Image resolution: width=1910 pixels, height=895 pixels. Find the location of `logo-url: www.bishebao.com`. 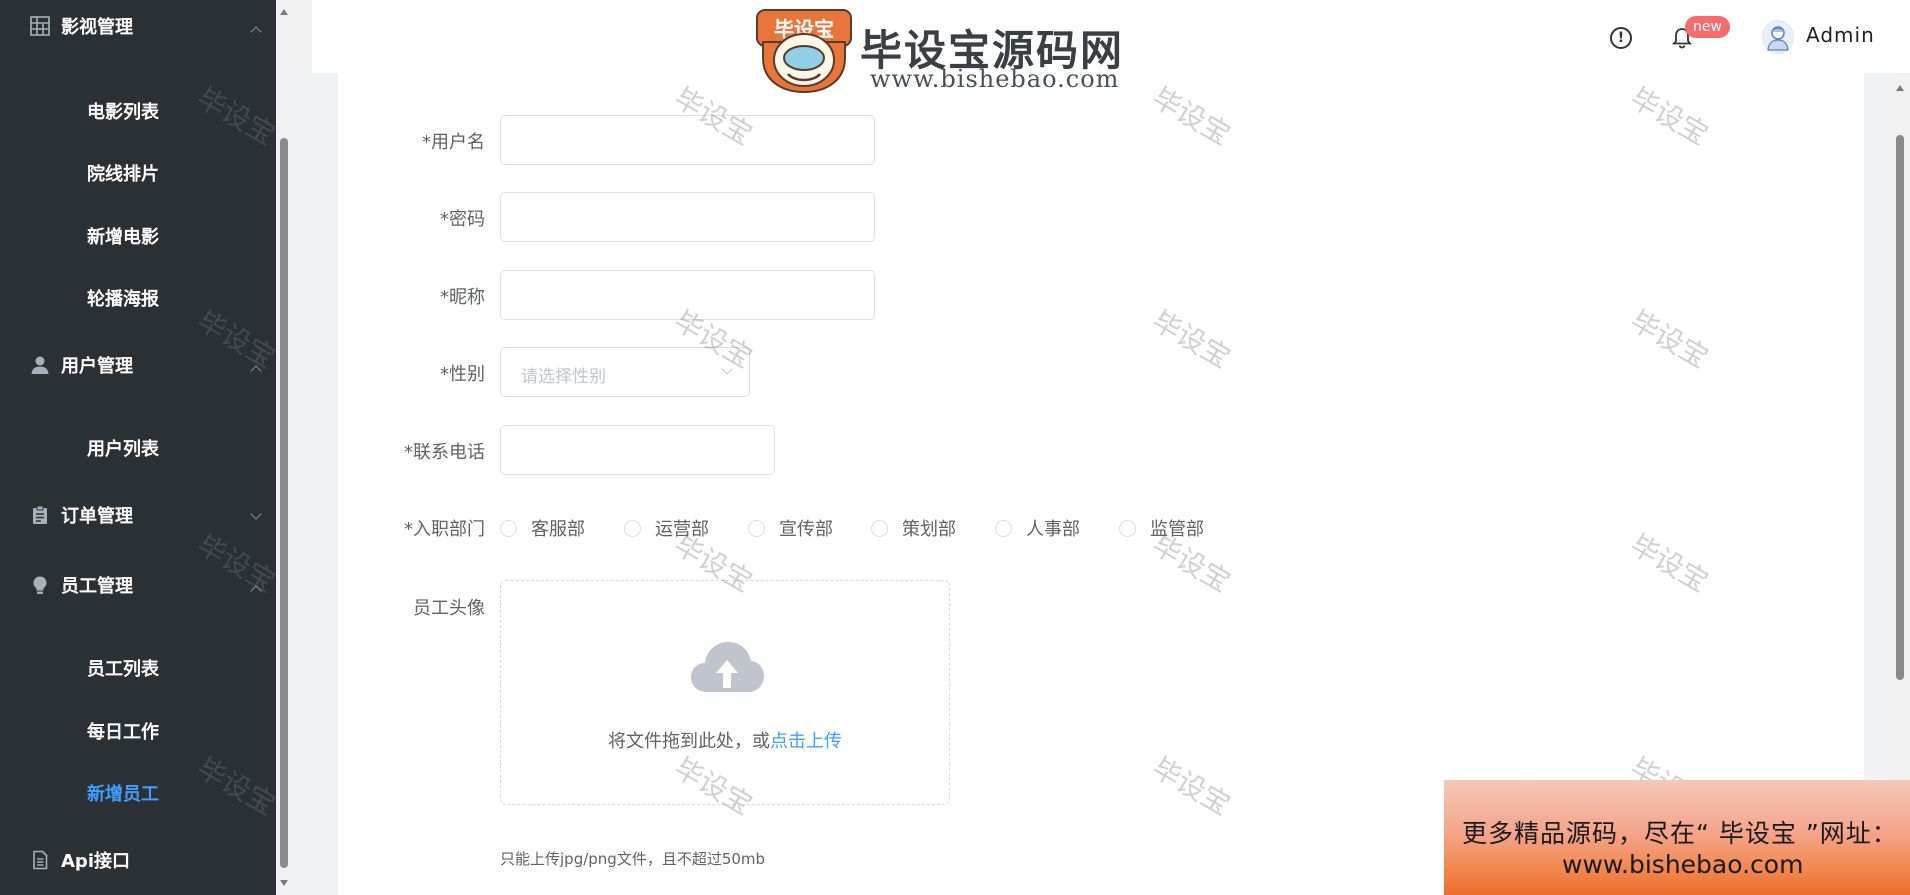

logo-url: www.bishebao.com is located at coordinates (995, 79).